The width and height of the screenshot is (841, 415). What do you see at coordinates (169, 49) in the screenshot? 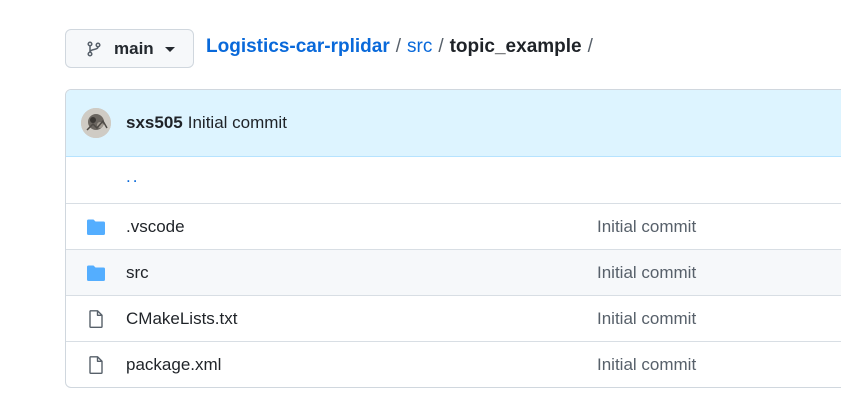
I see `chevron-down-icon` at bounding box center [169, 49].